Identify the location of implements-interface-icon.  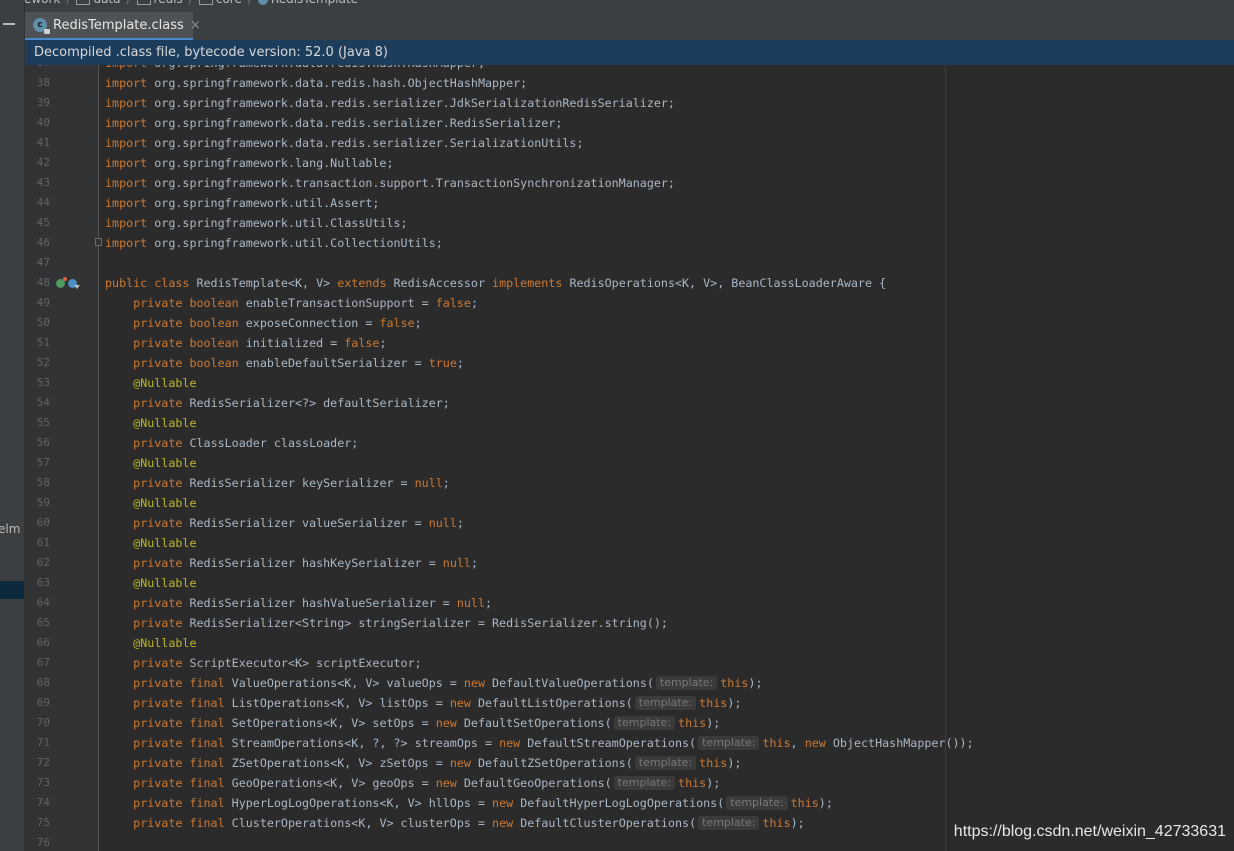
(61, 282).